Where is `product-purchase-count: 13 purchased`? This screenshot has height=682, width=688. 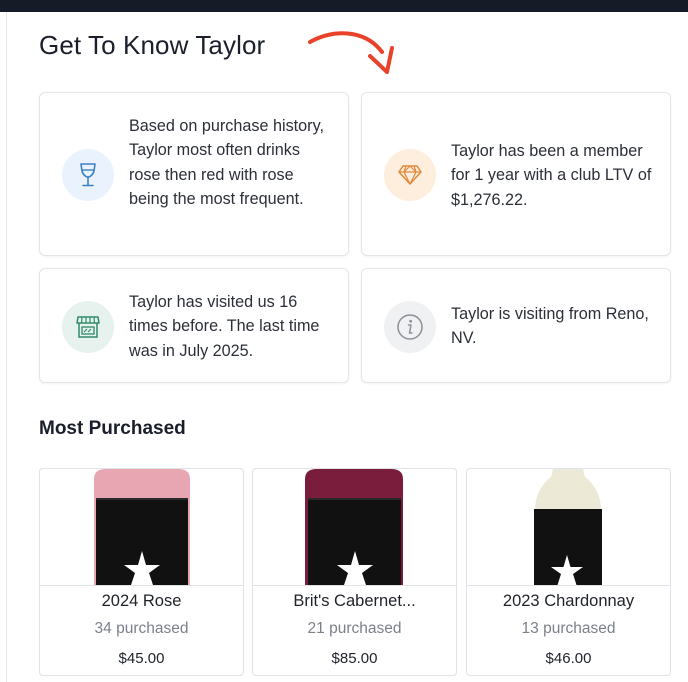 product-purchase-count: 13 purchased is located at coordinates (568, 628).